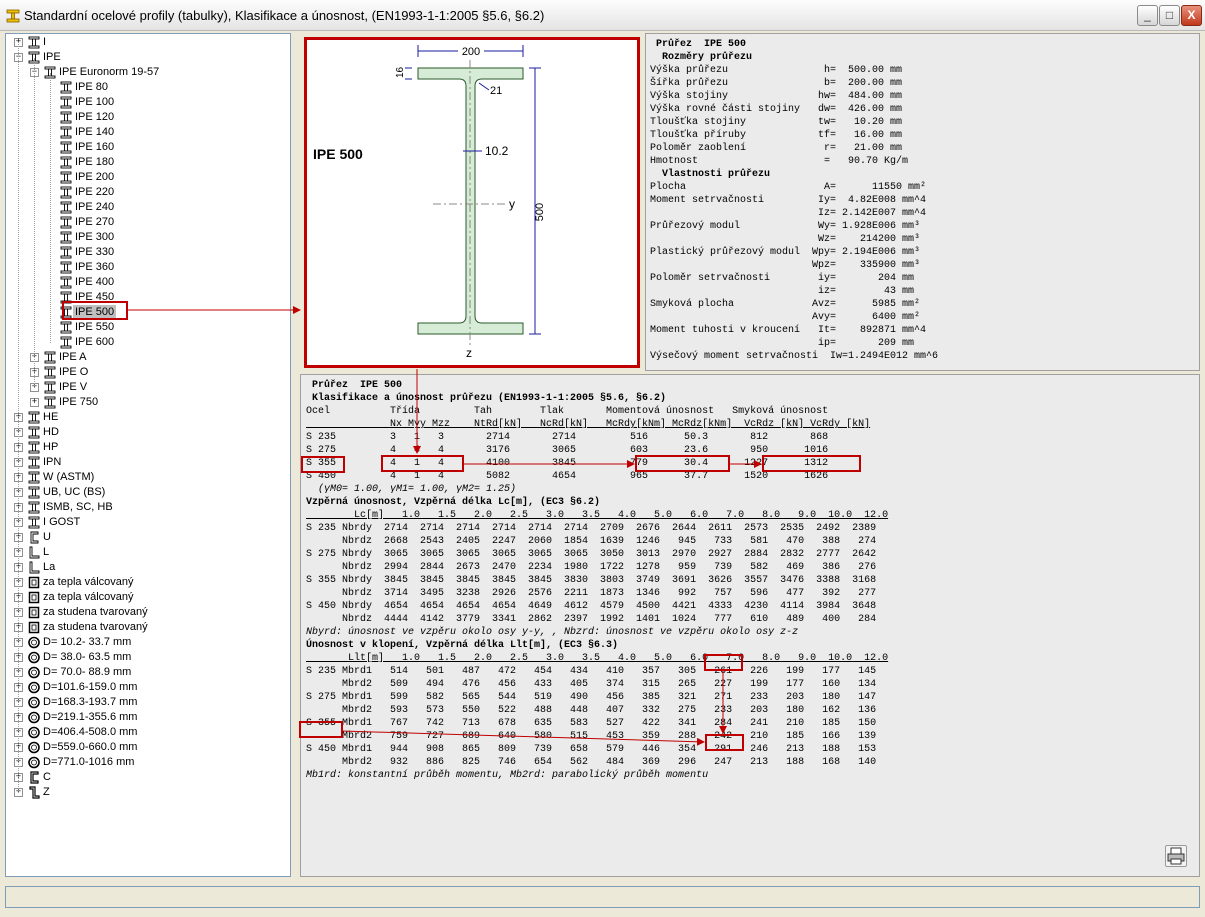 The image size is (1205, 917). I want to click on tree-item-profile: IPE 270, so click(146, 222).